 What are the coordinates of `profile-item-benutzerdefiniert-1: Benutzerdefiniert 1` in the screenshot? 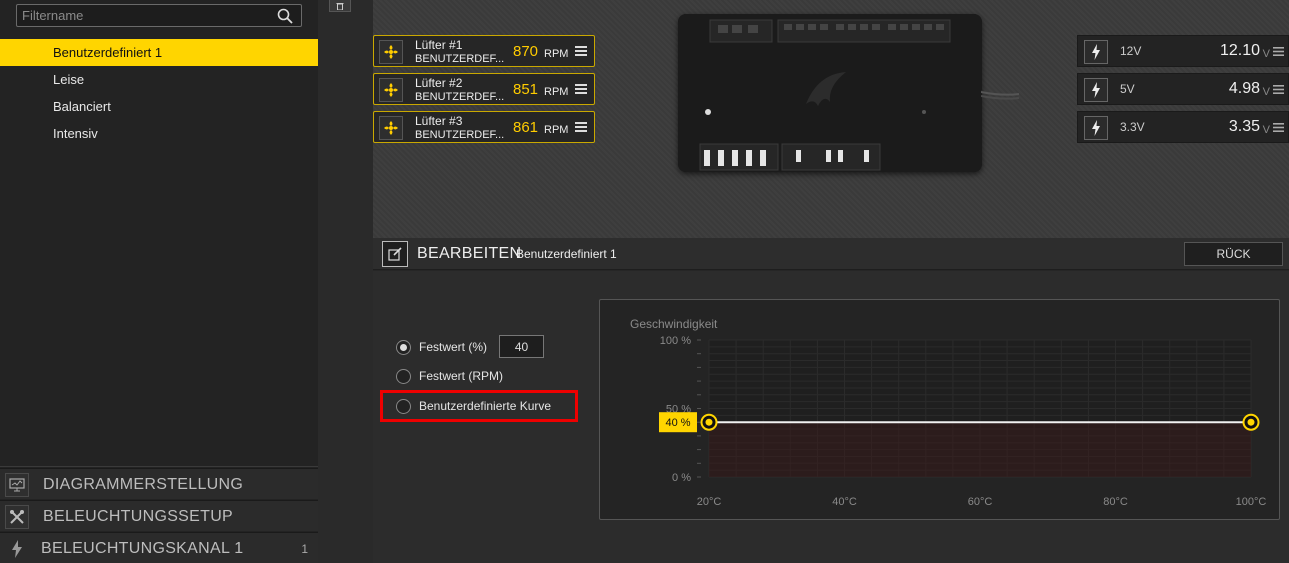 It's located at (159, 52).